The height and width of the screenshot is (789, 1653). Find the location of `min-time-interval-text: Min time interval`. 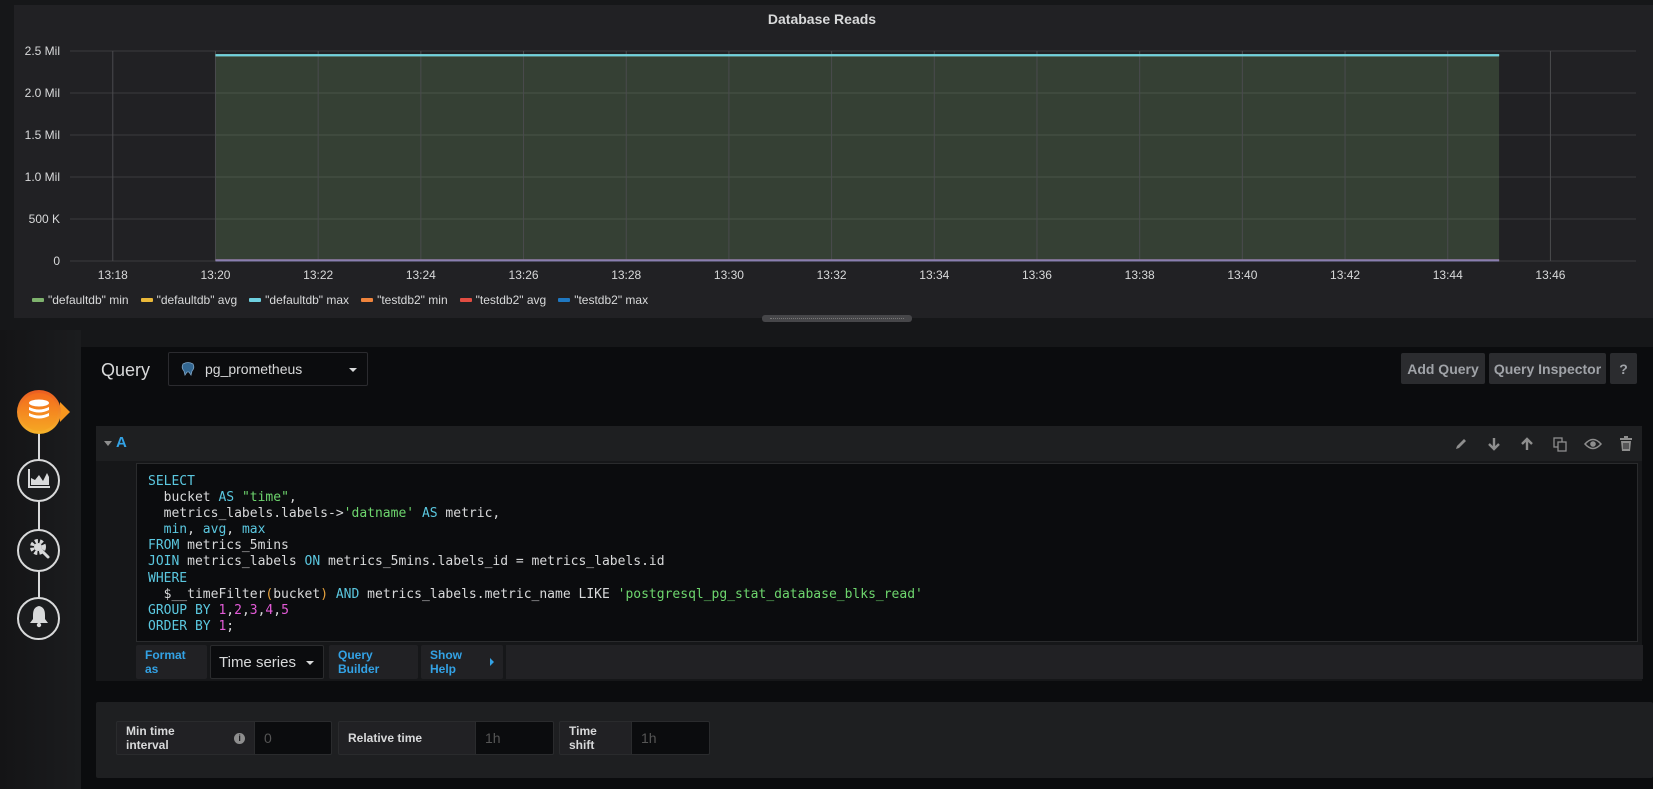

min-time-interval-text: Min time interval is located at coordinates (150, 738).